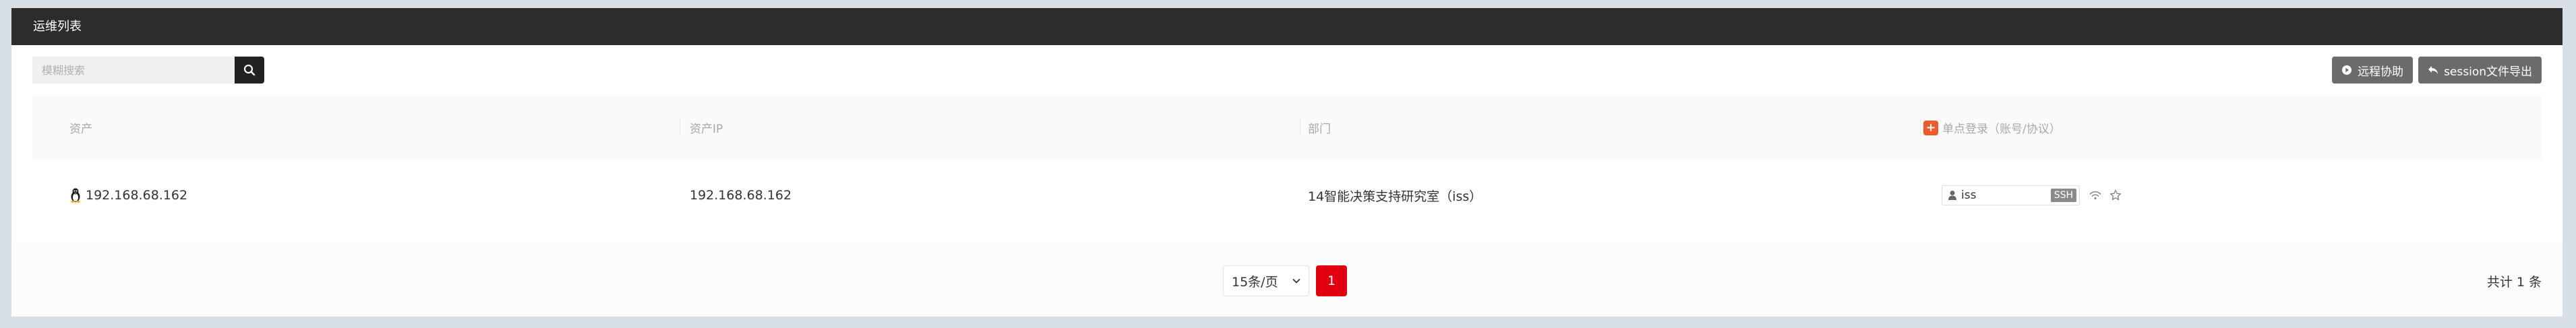 Image resolution: width=2576 pixels, height=328 pixels. What do you see at coordinates (75, 196) in the screenshot?
I see `linux-tux-icon` at bounding box center [75, 196].